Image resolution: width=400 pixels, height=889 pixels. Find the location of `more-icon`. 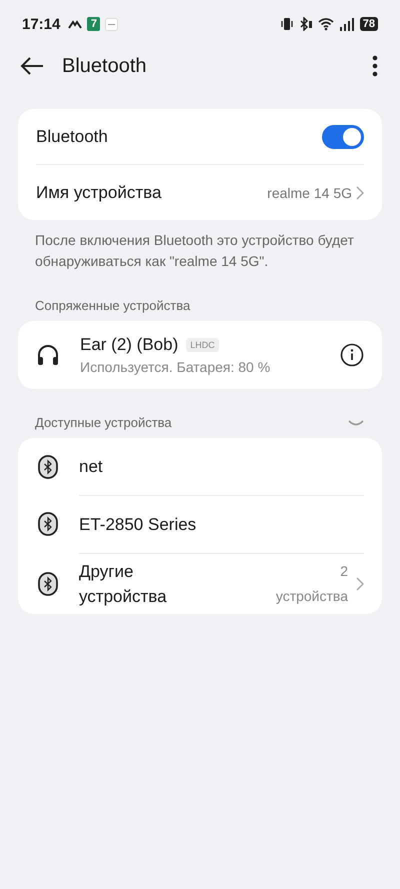

more-icon is located at coordinates (375, 66).